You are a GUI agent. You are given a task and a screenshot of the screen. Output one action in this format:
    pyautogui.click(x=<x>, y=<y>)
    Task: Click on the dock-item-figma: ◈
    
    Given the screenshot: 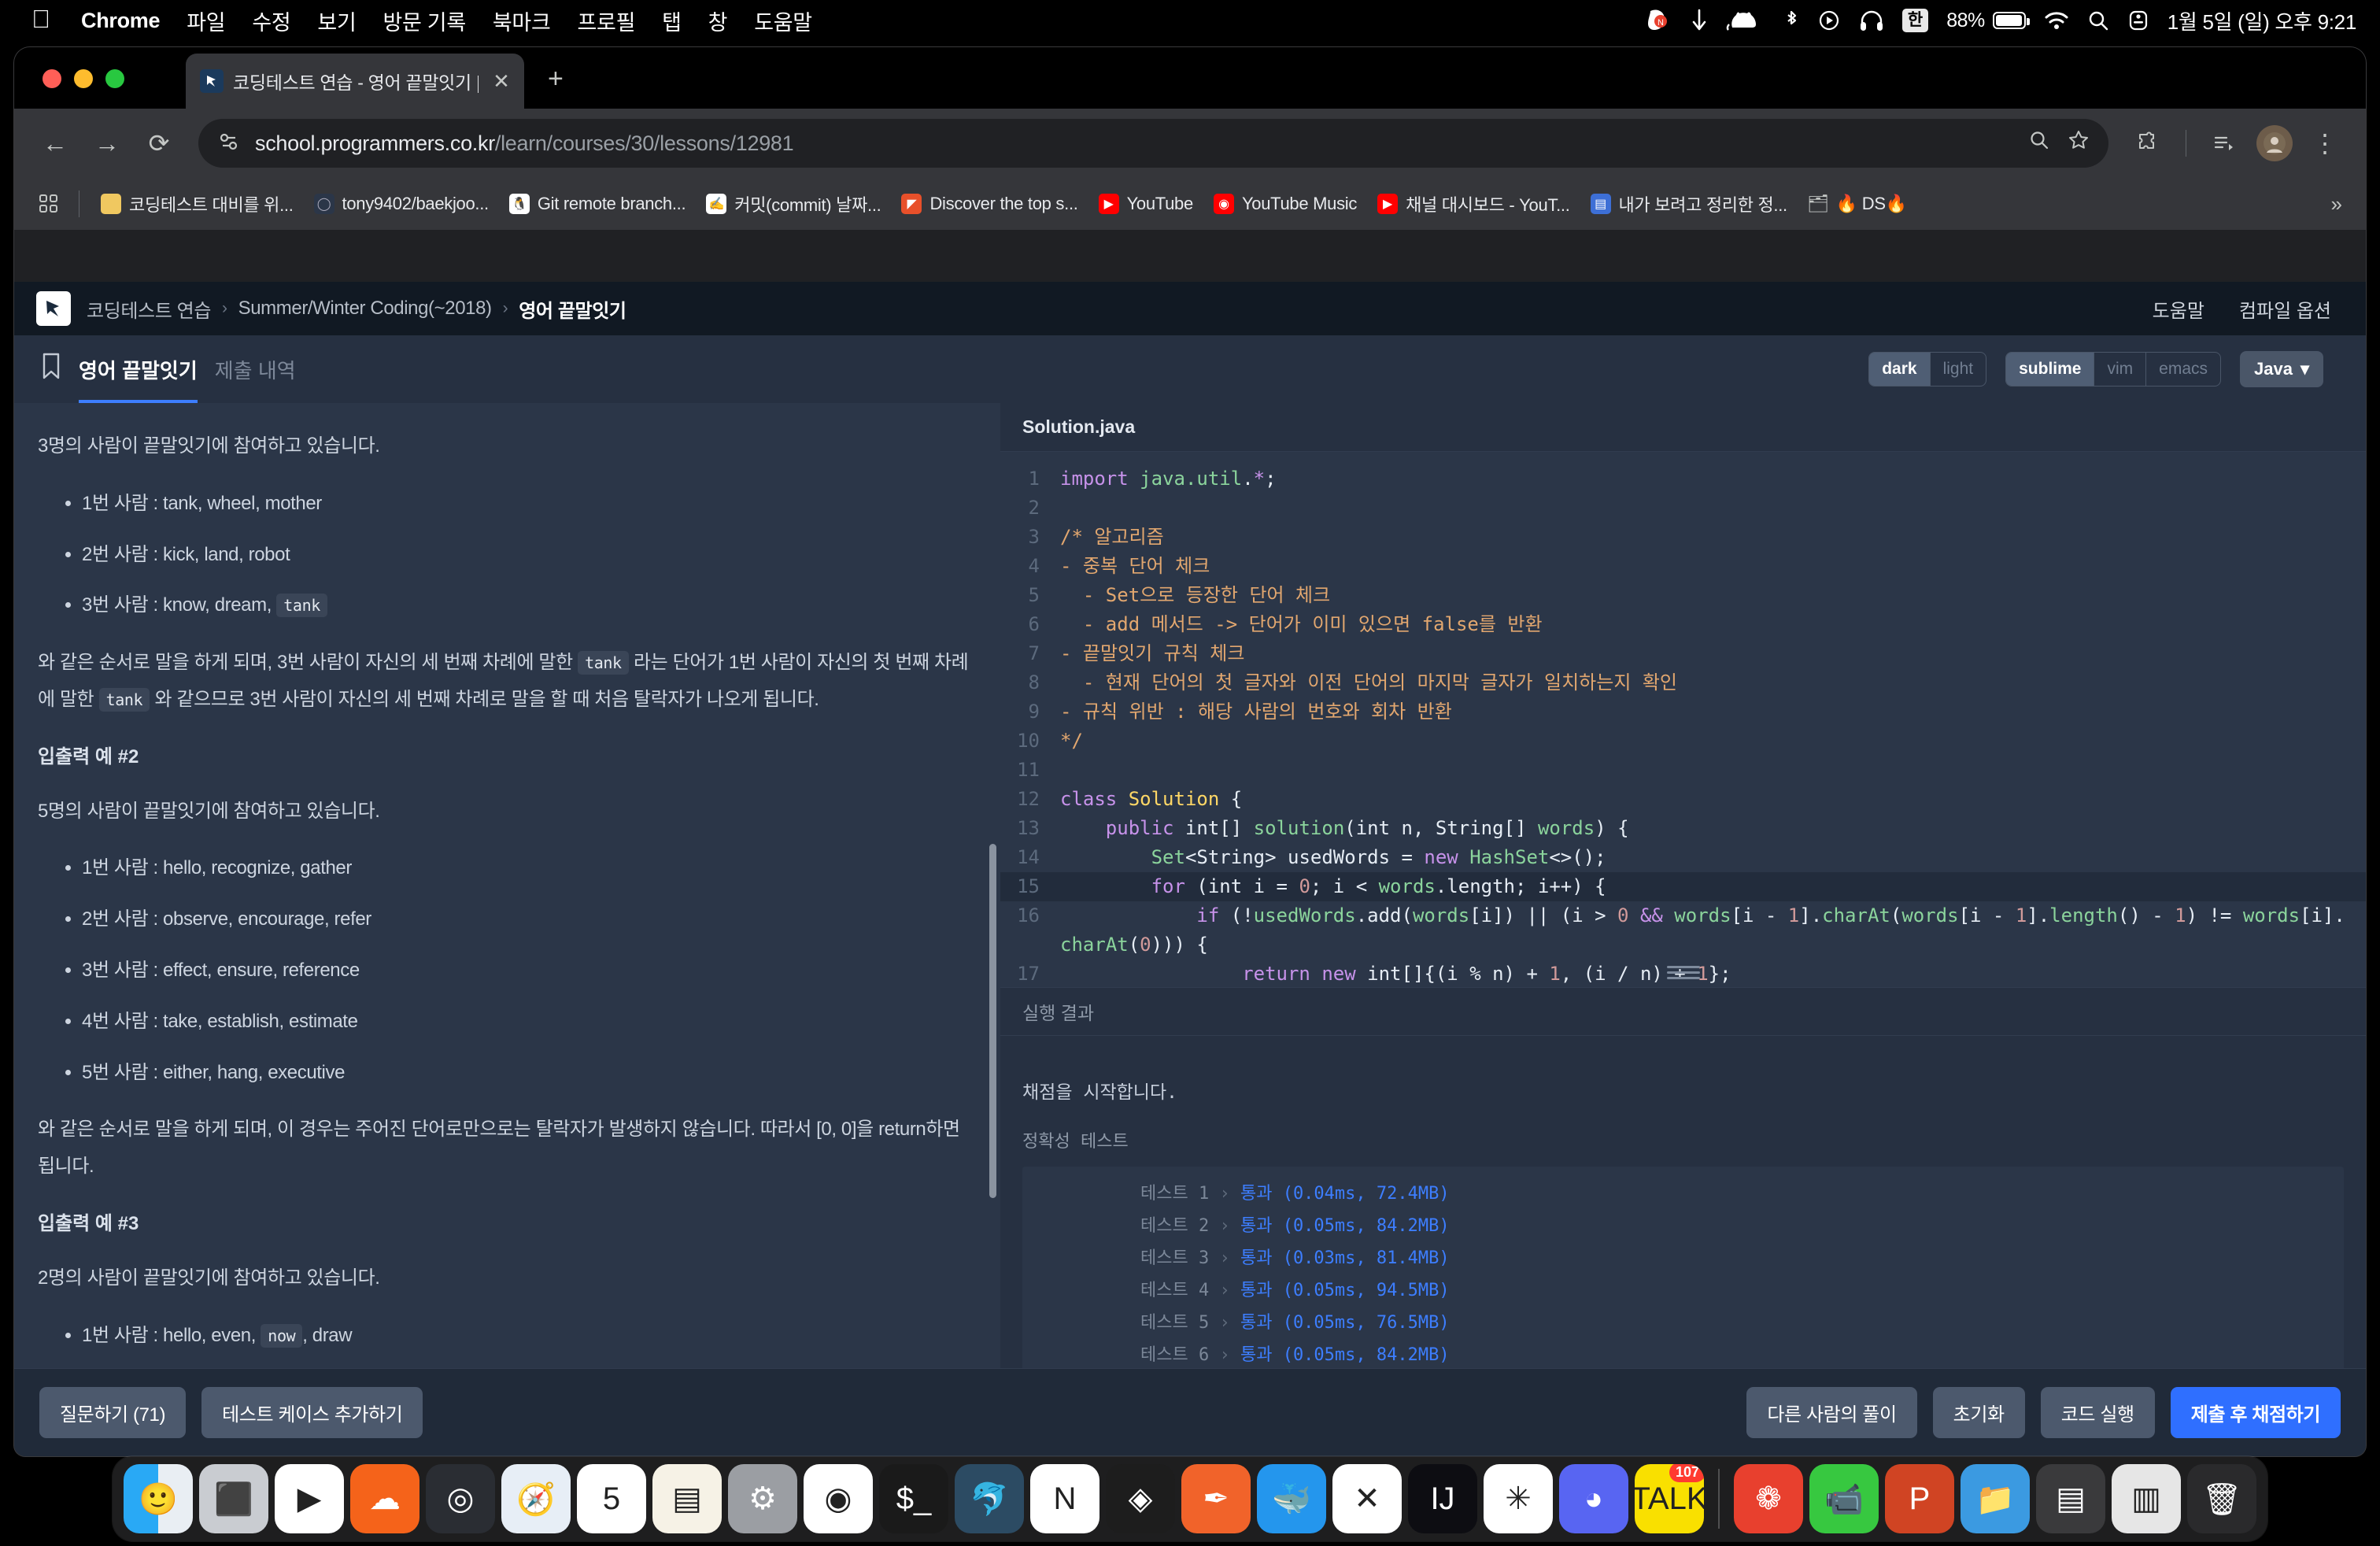 What is the action you would take?
    pyautogui.click(x=1140, y=1498)
    